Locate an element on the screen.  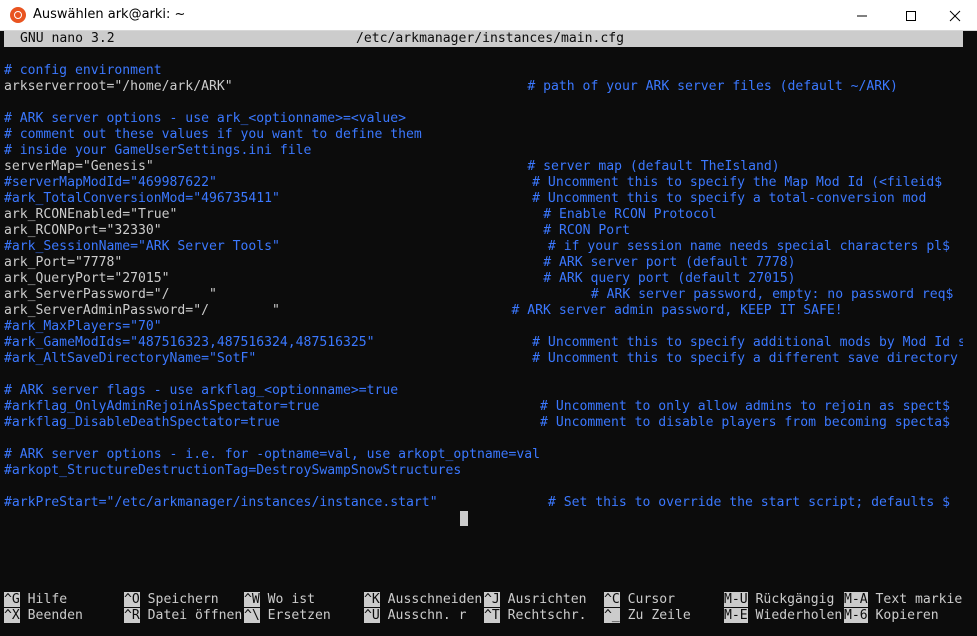
config-comment: # config environment is located at coordinates (83, 70).